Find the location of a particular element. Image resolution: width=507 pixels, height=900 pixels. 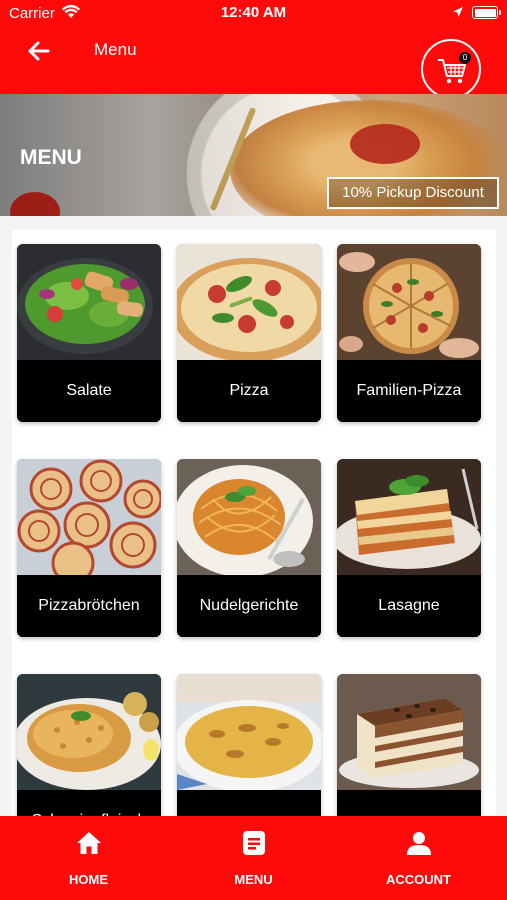

schnitzel-photo is located at coordinates (89, 732).